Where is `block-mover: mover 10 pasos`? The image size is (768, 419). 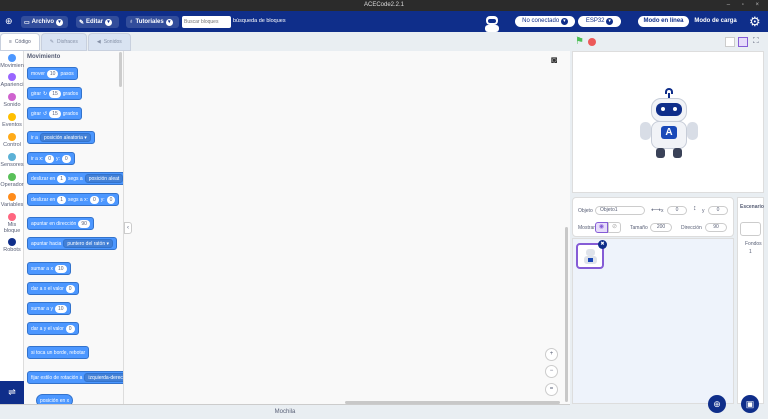
block-mover: mover 10 pasos is located at coordinates (52, 73).